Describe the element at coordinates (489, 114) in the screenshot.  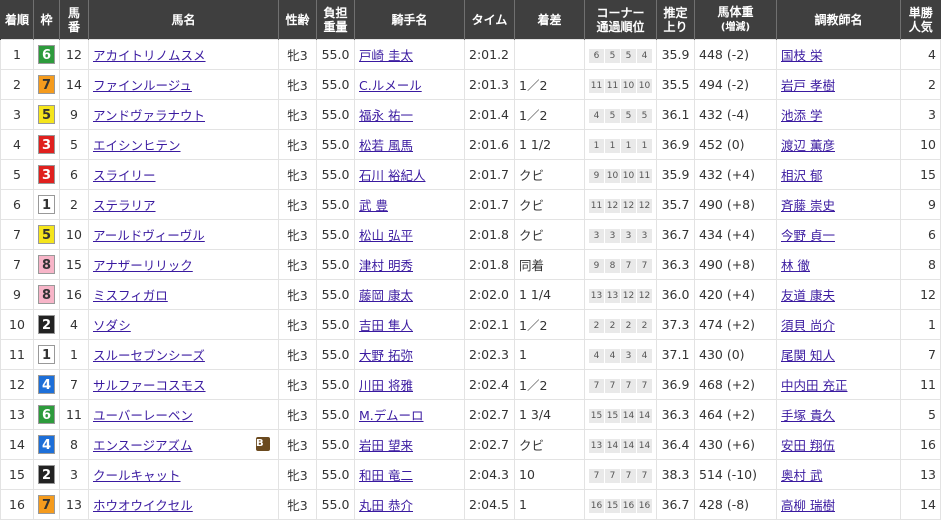
I see `time-cell: 2:01.4` at that location.